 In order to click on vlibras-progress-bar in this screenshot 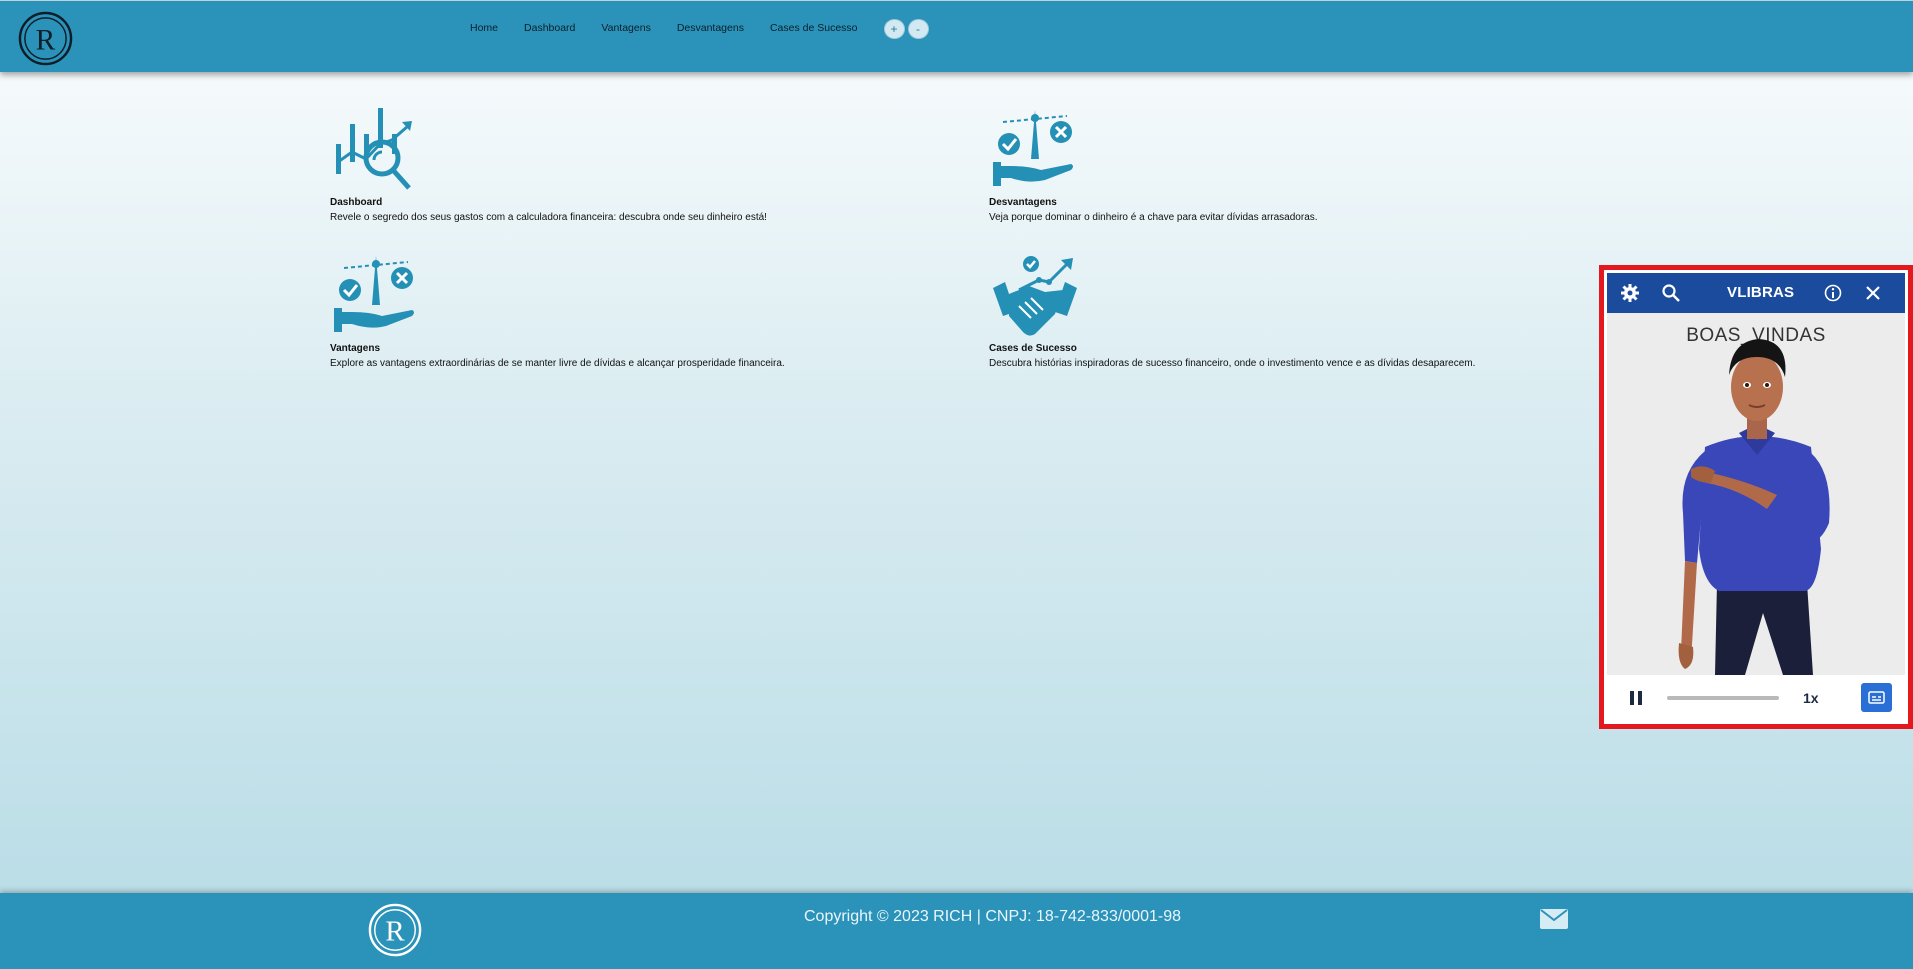, I will do `click(1723, 698)`.